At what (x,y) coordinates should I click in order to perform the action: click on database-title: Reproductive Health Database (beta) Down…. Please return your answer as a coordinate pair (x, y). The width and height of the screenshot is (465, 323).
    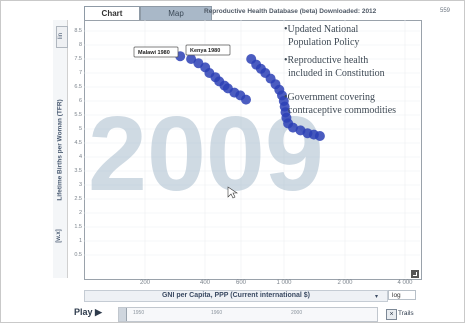
    Looking at the image, I should click on (290, 11).